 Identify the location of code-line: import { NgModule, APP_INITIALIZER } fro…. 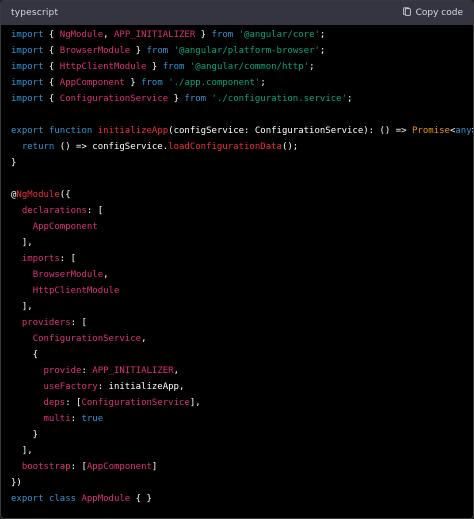
(238, 35).